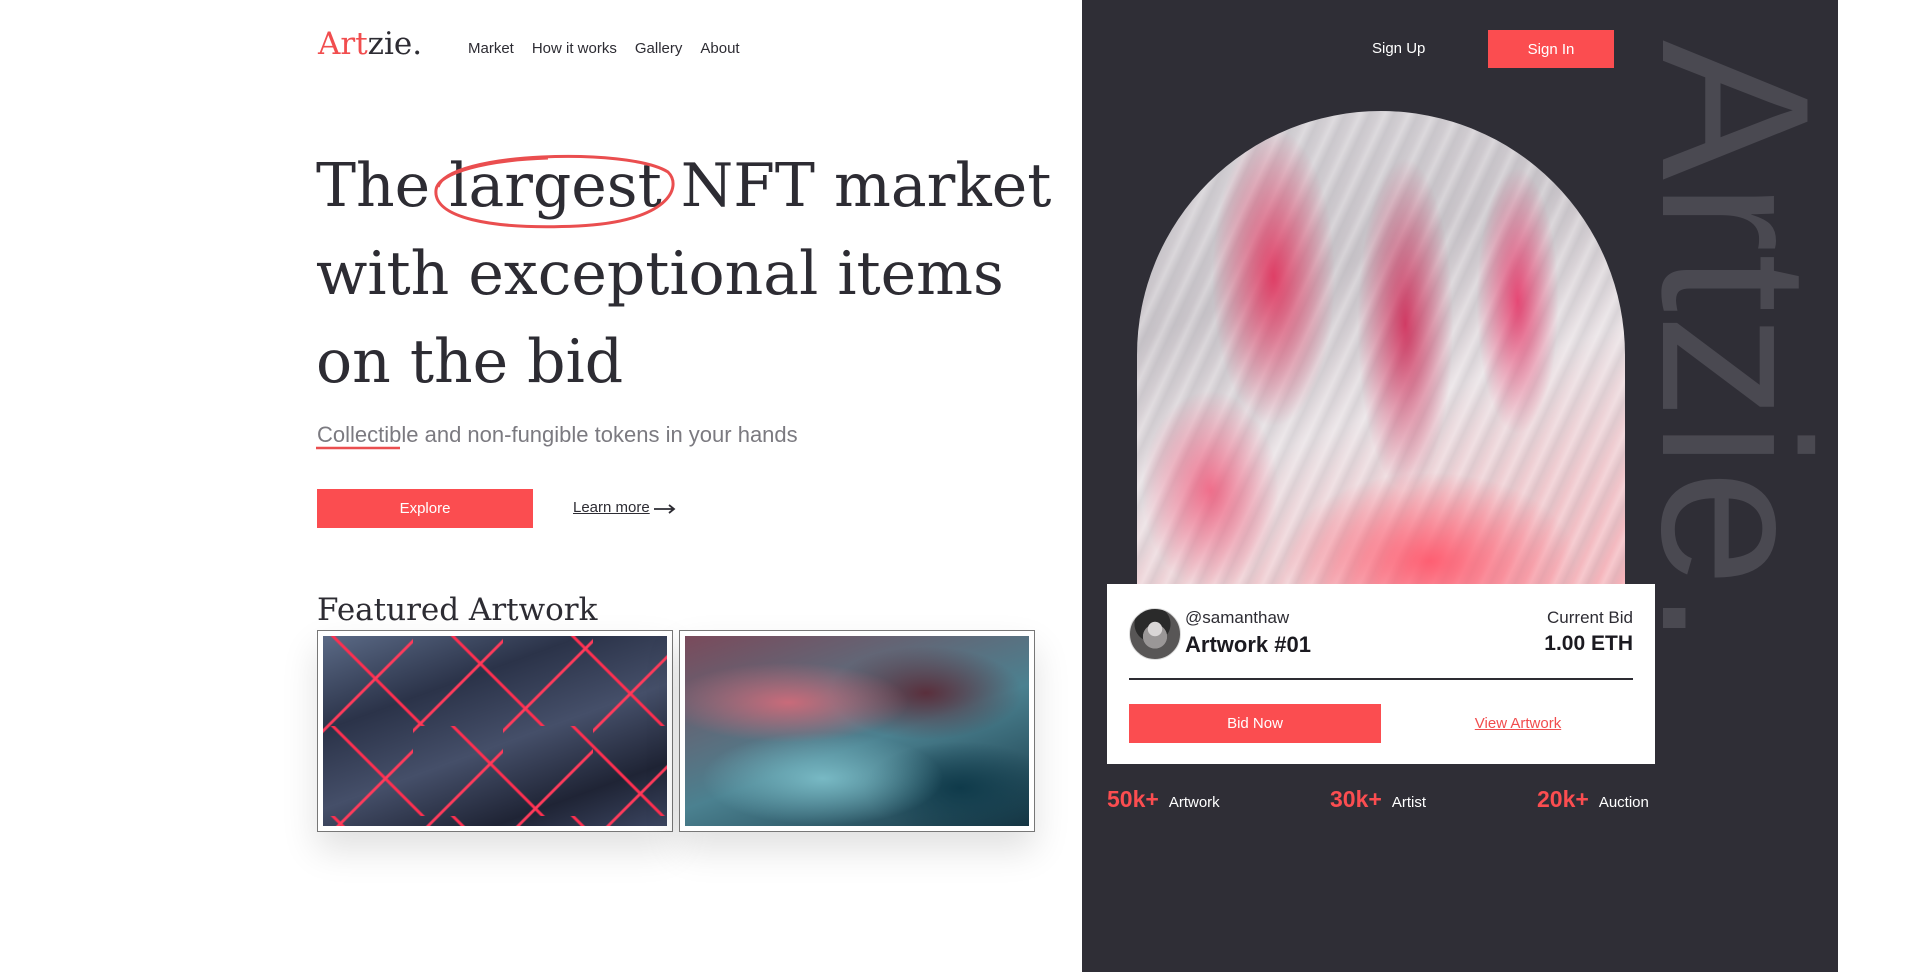  I want to click on learn-more-link: Learn more, so click(624, 507).